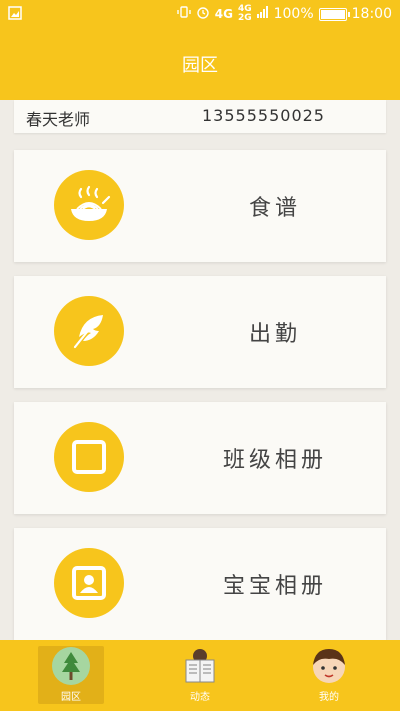  I want to click on recipe-card: 食谱, so click(200, 206).